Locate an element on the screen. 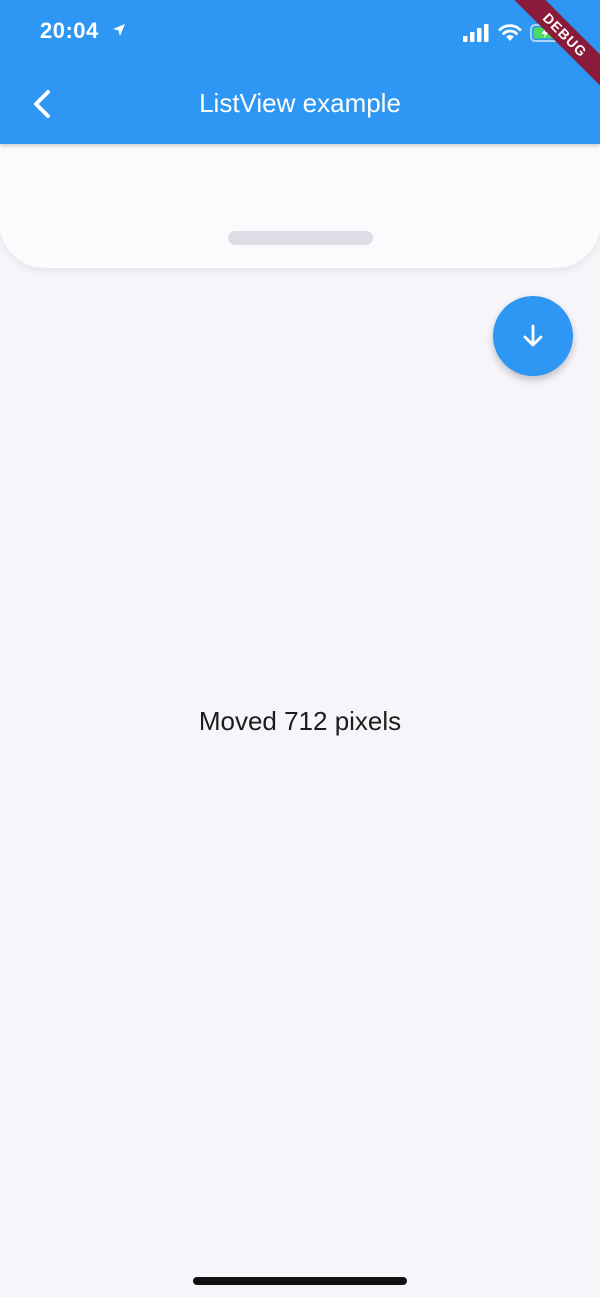  sheet-drag-handle is located at coordinates (300, 238).